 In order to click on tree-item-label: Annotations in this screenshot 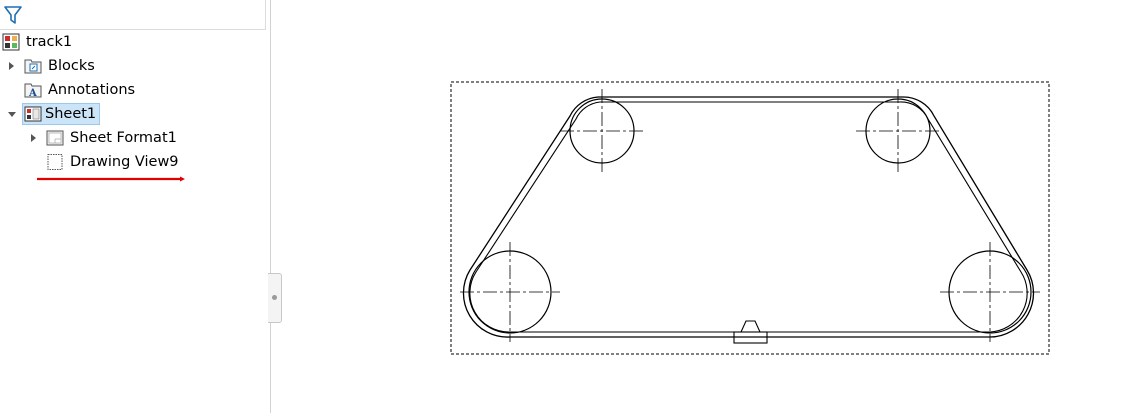, I will do `click(92, 90)`.